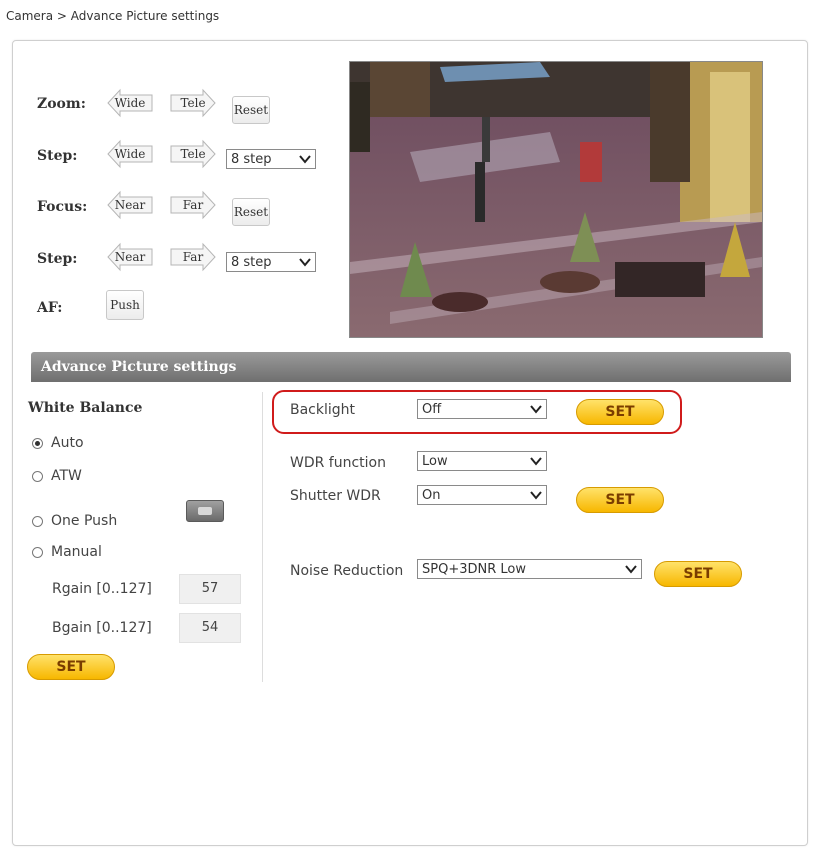  Describe the element at coordinates (529, 569) in the screenshot. I see `noise-reduction-select: SPQ+3DNR Low` at that location.